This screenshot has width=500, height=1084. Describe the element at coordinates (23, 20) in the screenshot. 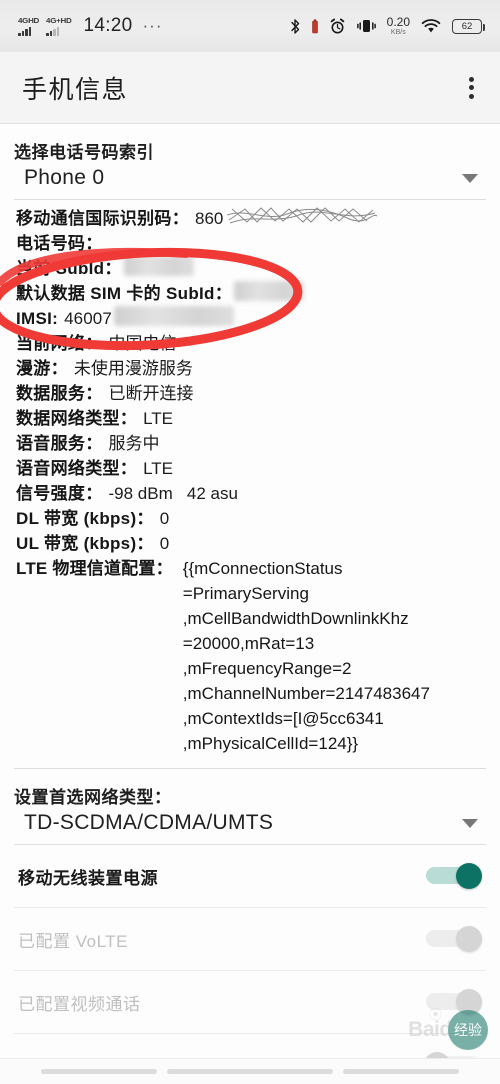

I see `sim1-network-label: 4G` at that location.